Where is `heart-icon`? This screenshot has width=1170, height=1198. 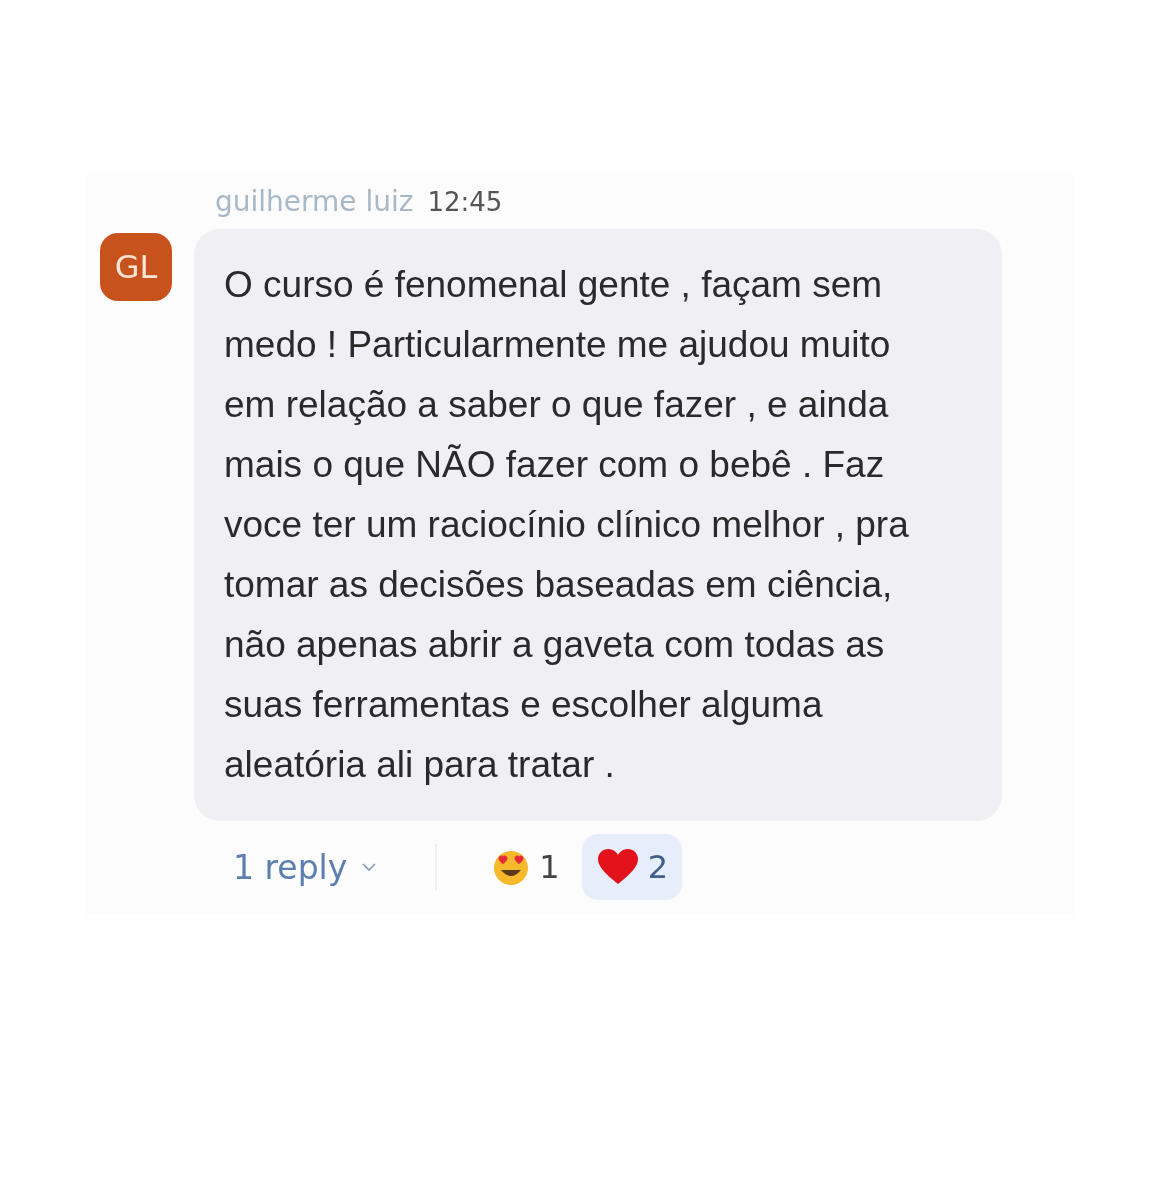
heart-icon is located at coordinates (617, 867).